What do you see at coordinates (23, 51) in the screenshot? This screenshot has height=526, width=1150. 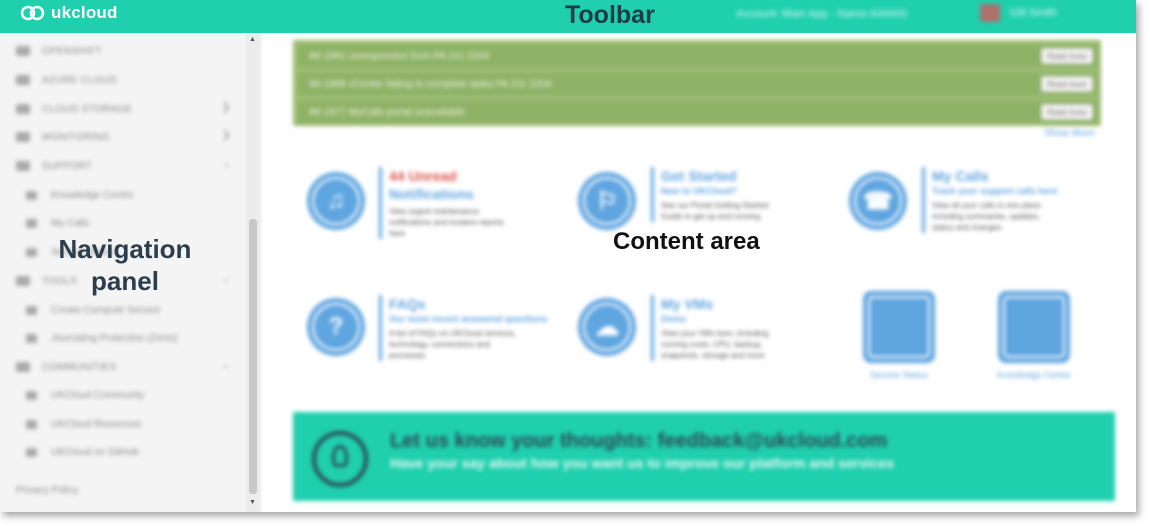 I see `openshift-icon` at bounding box center [23, 51].